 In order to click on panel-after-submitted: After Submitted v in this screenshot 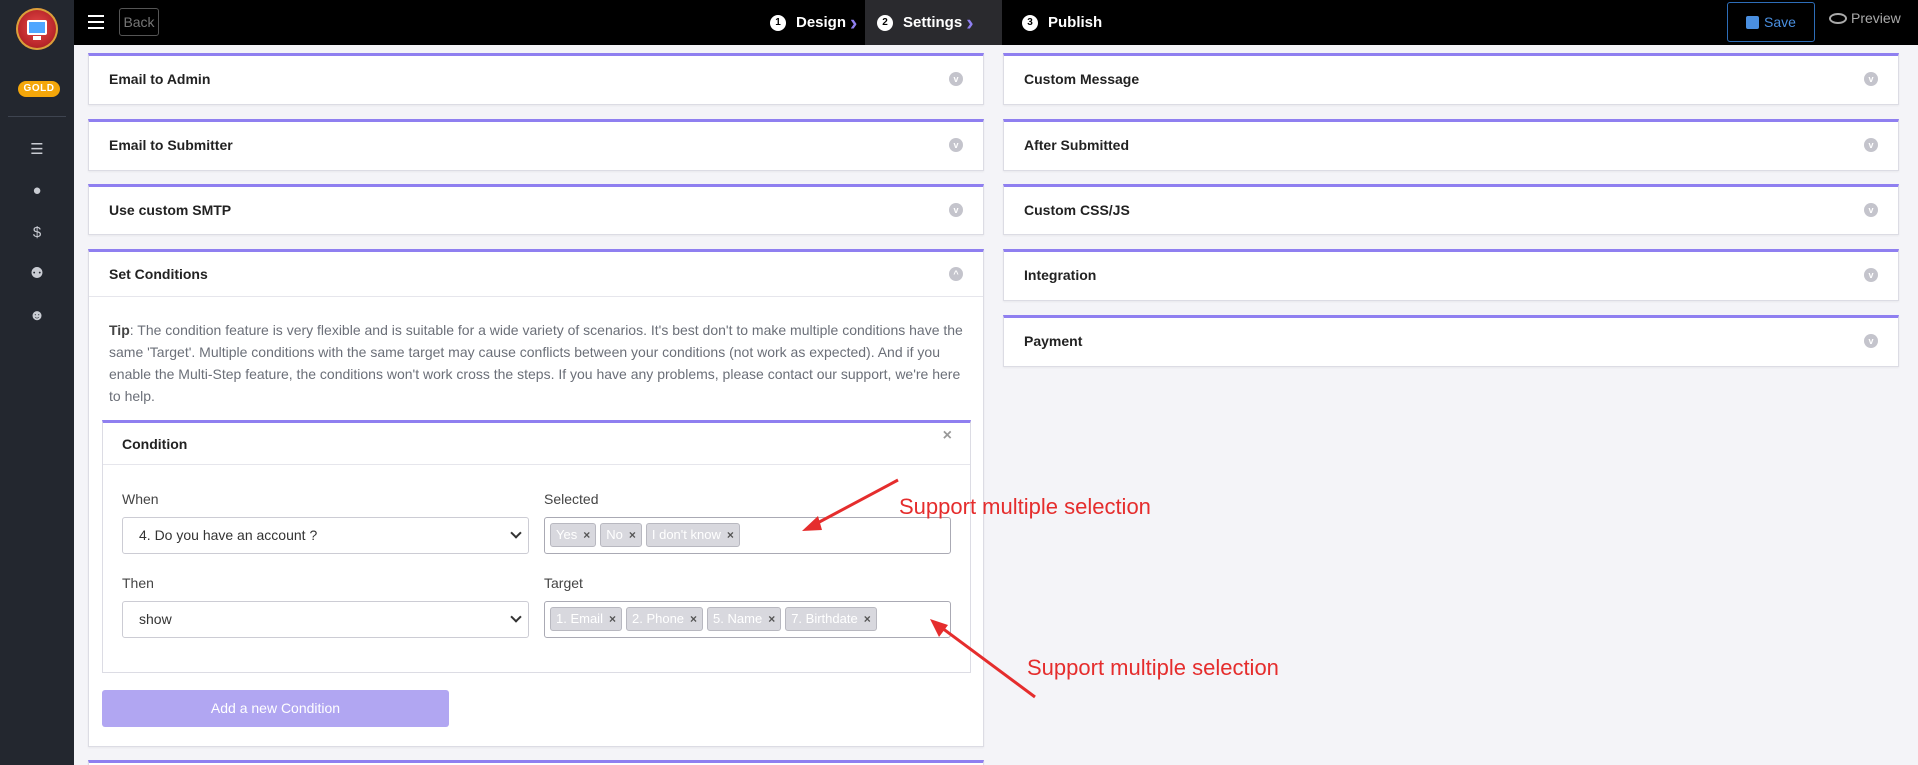, I will do `click(1451, 145)`.